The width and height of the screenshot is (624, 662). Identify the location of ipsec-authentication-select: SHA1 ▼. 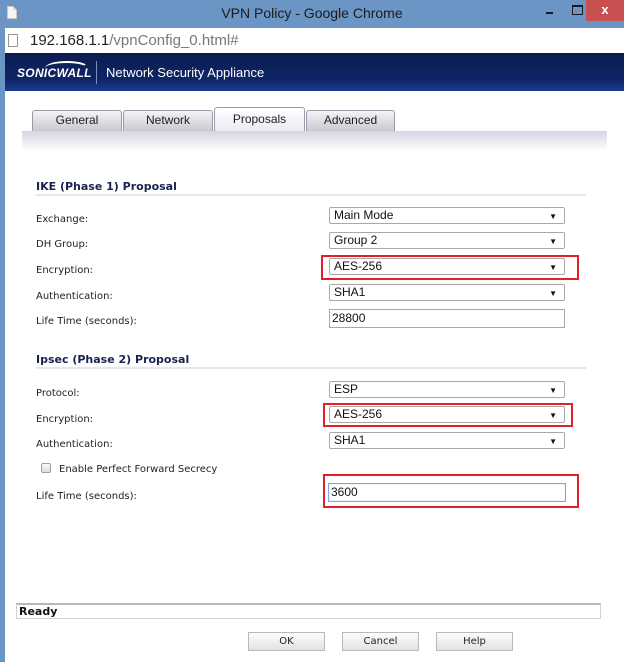
(447, 440).